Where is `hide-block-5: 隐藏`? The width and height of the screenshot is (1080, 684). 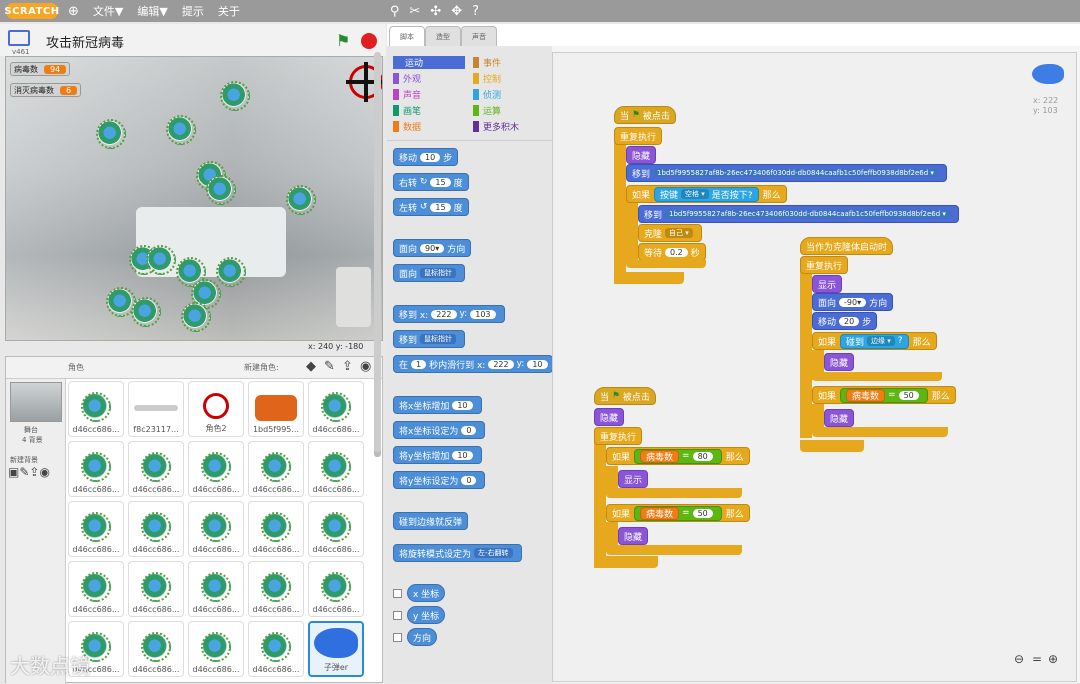 hide-block-5: 隐藏 is located at coordinates (633, 536).